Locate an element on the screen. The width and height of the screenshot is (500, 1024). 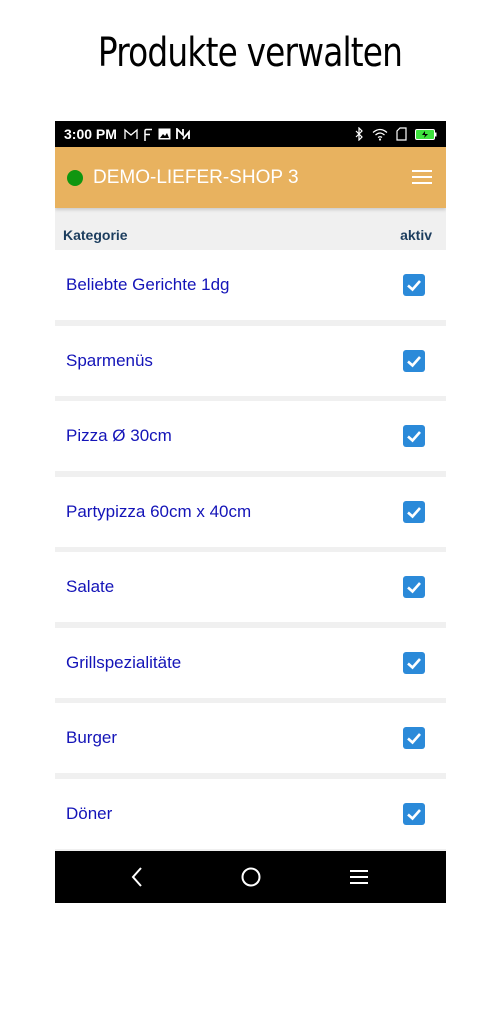
image-icon is located at coordinates (164, 134).